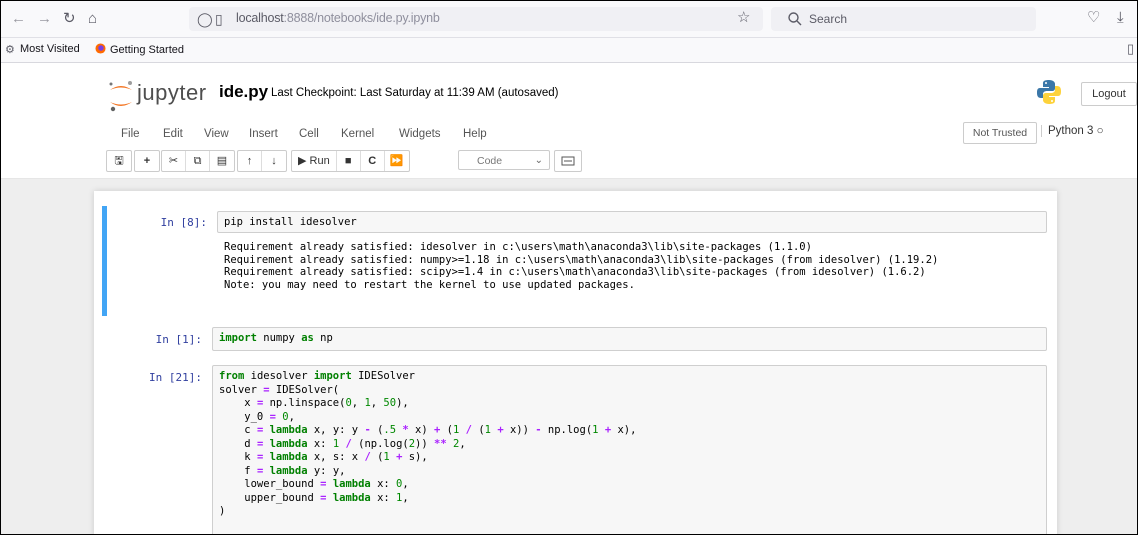 The image size is (1138, 535). I want to click on keyboard-icon, so click(568, 161).